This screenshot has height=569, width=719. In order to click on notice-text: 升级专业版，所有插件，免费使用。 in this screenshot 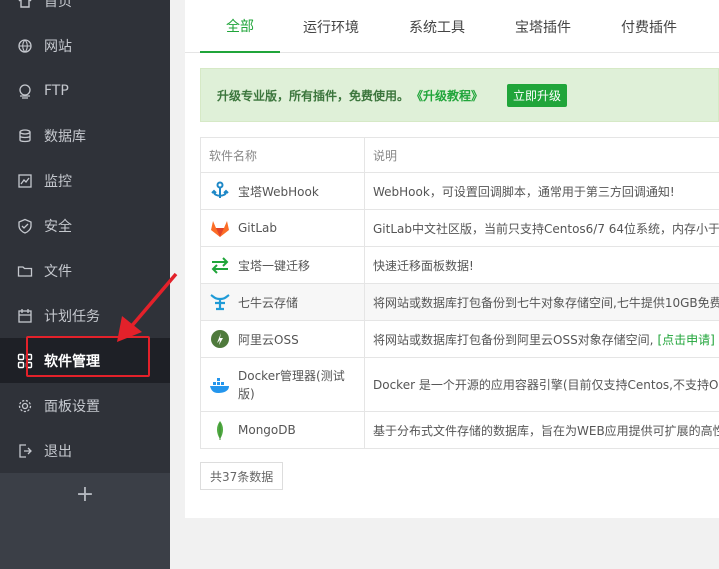, I will do `click(313, 95)`.